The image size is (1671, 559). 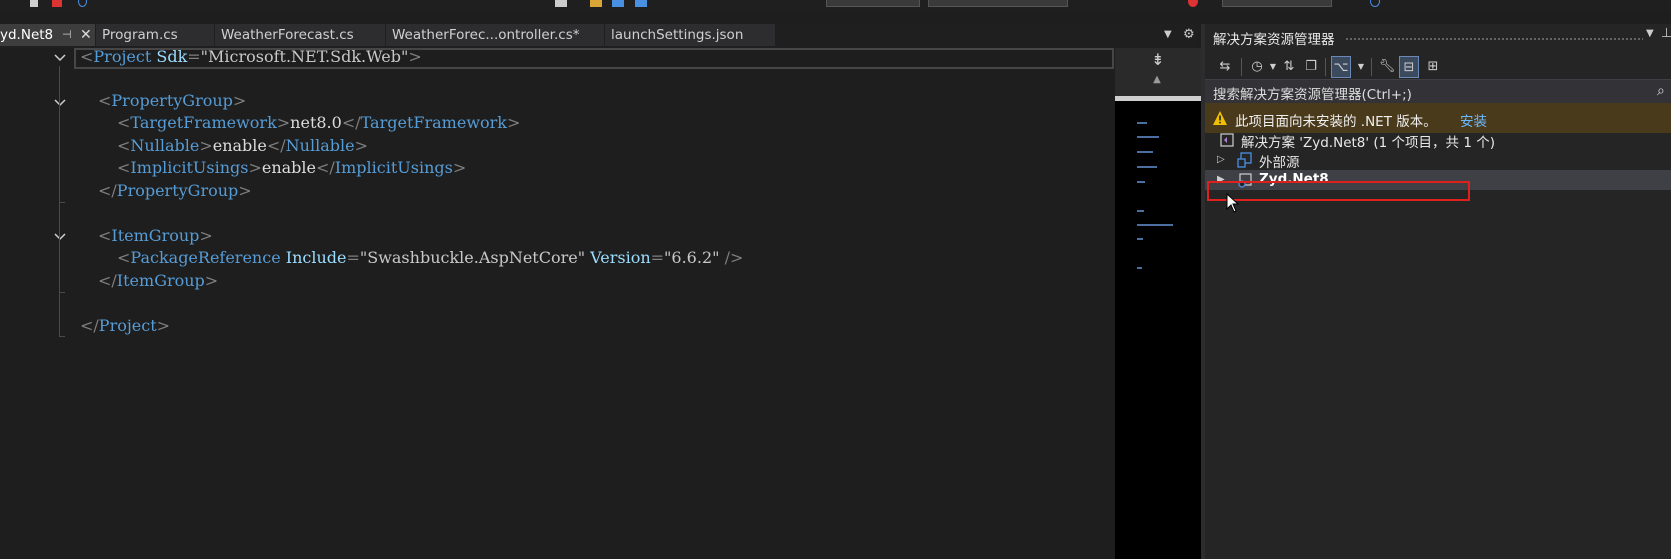 I want to click on tree-item-external-sources: ▷ 外部源, so click(x=1438, y=160).